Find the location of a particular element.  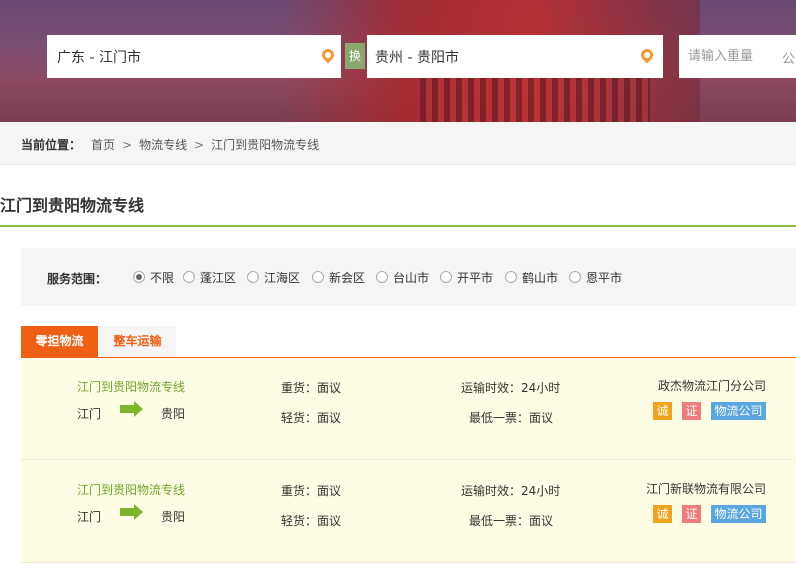

destination-field: 贵州 - 贵阳市 is located at coordinates (515, 56).